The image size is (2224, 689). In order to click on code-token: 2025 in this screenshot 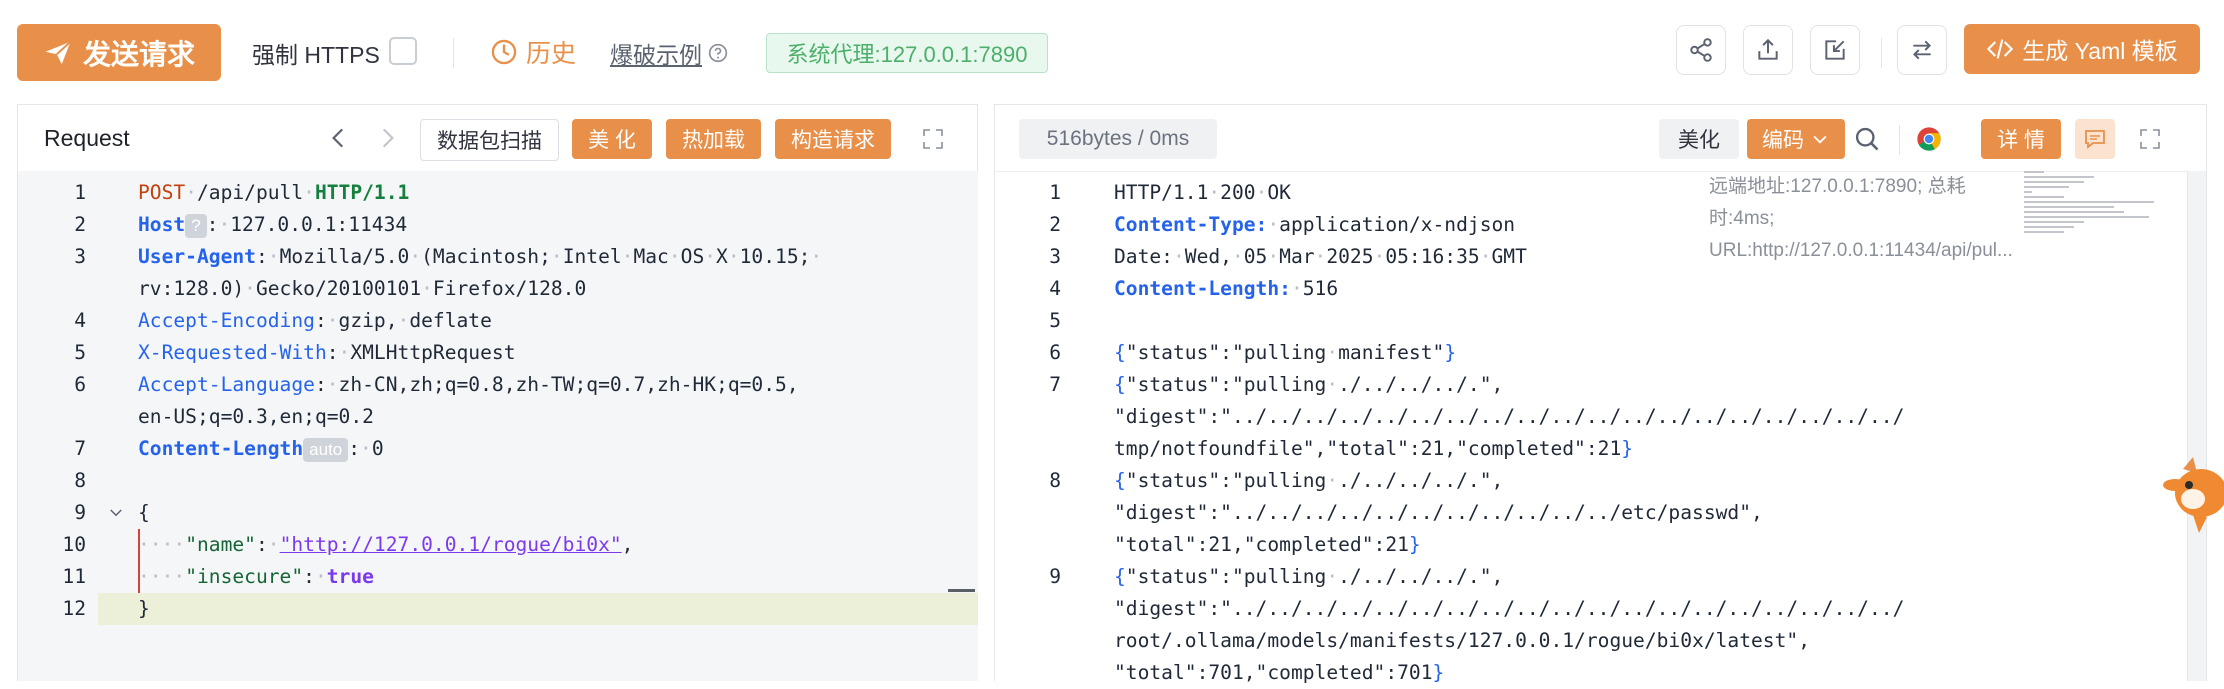, I will do `click(1350, 256)`.